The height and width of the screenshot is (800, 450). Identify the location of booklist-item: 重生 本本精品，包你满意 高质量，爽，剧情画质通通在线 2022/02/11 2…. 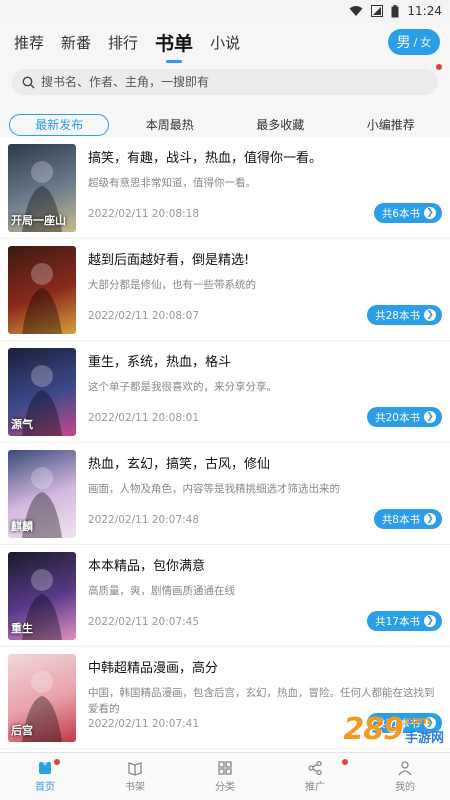
(225, 596).